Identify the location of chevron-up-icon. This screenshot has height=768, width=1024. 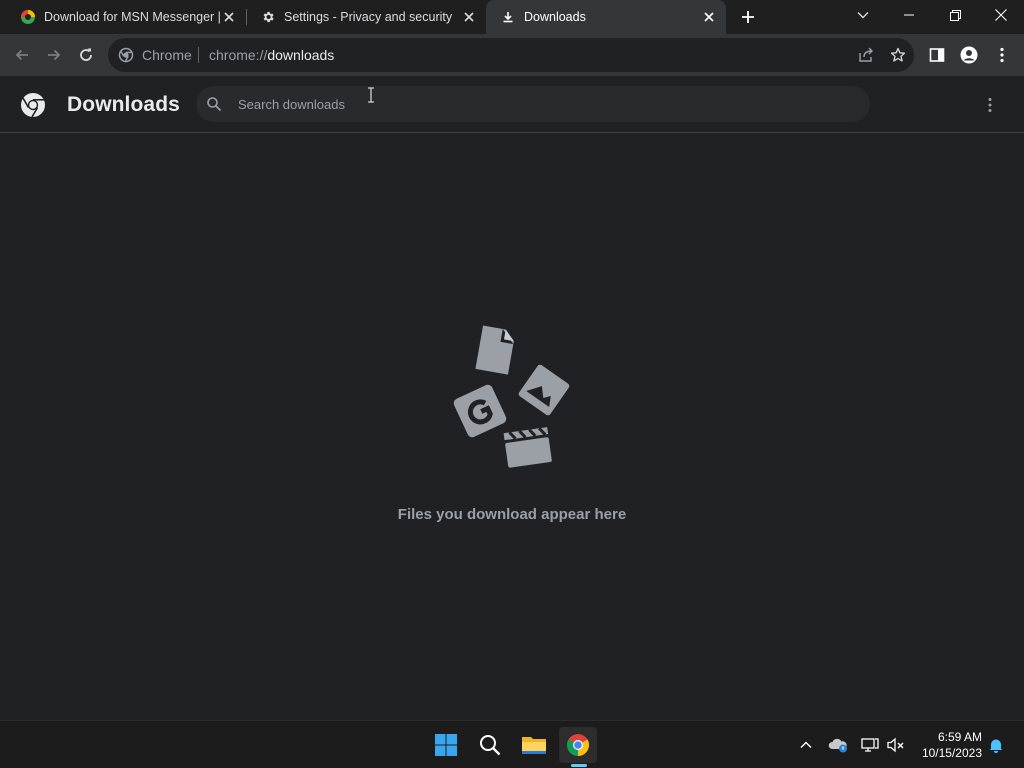
(806, 744).